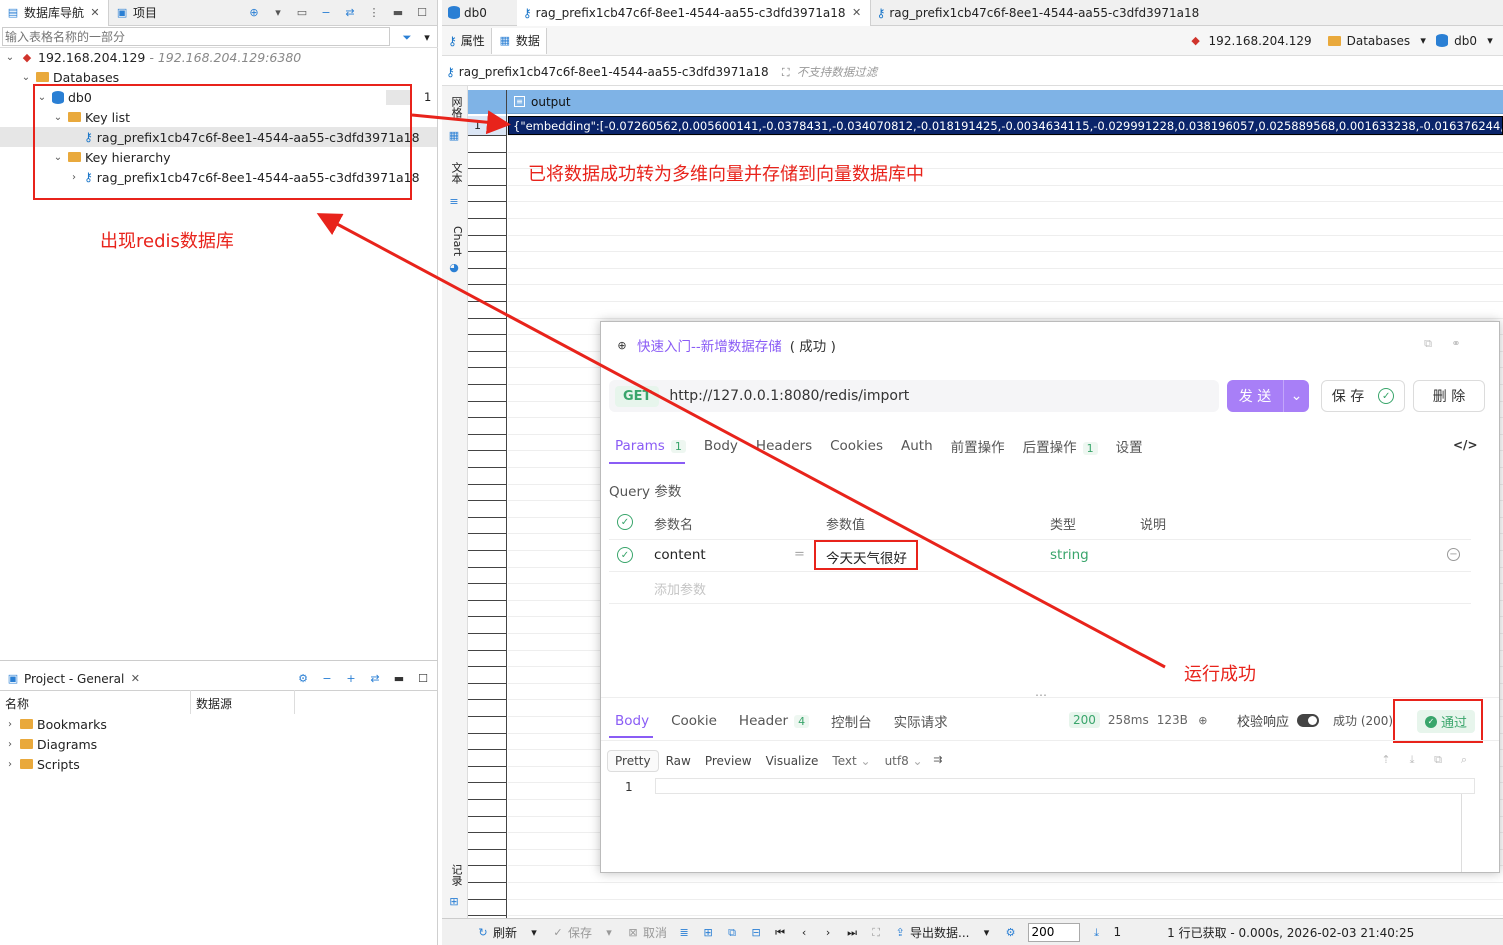 Image resolution: width=1503 pixels, height=945 pixels. What do you see at coordinates (1449, 396) in the screenshot?
I see `delete-button: 删 除` at bounding box center [1449, 396].